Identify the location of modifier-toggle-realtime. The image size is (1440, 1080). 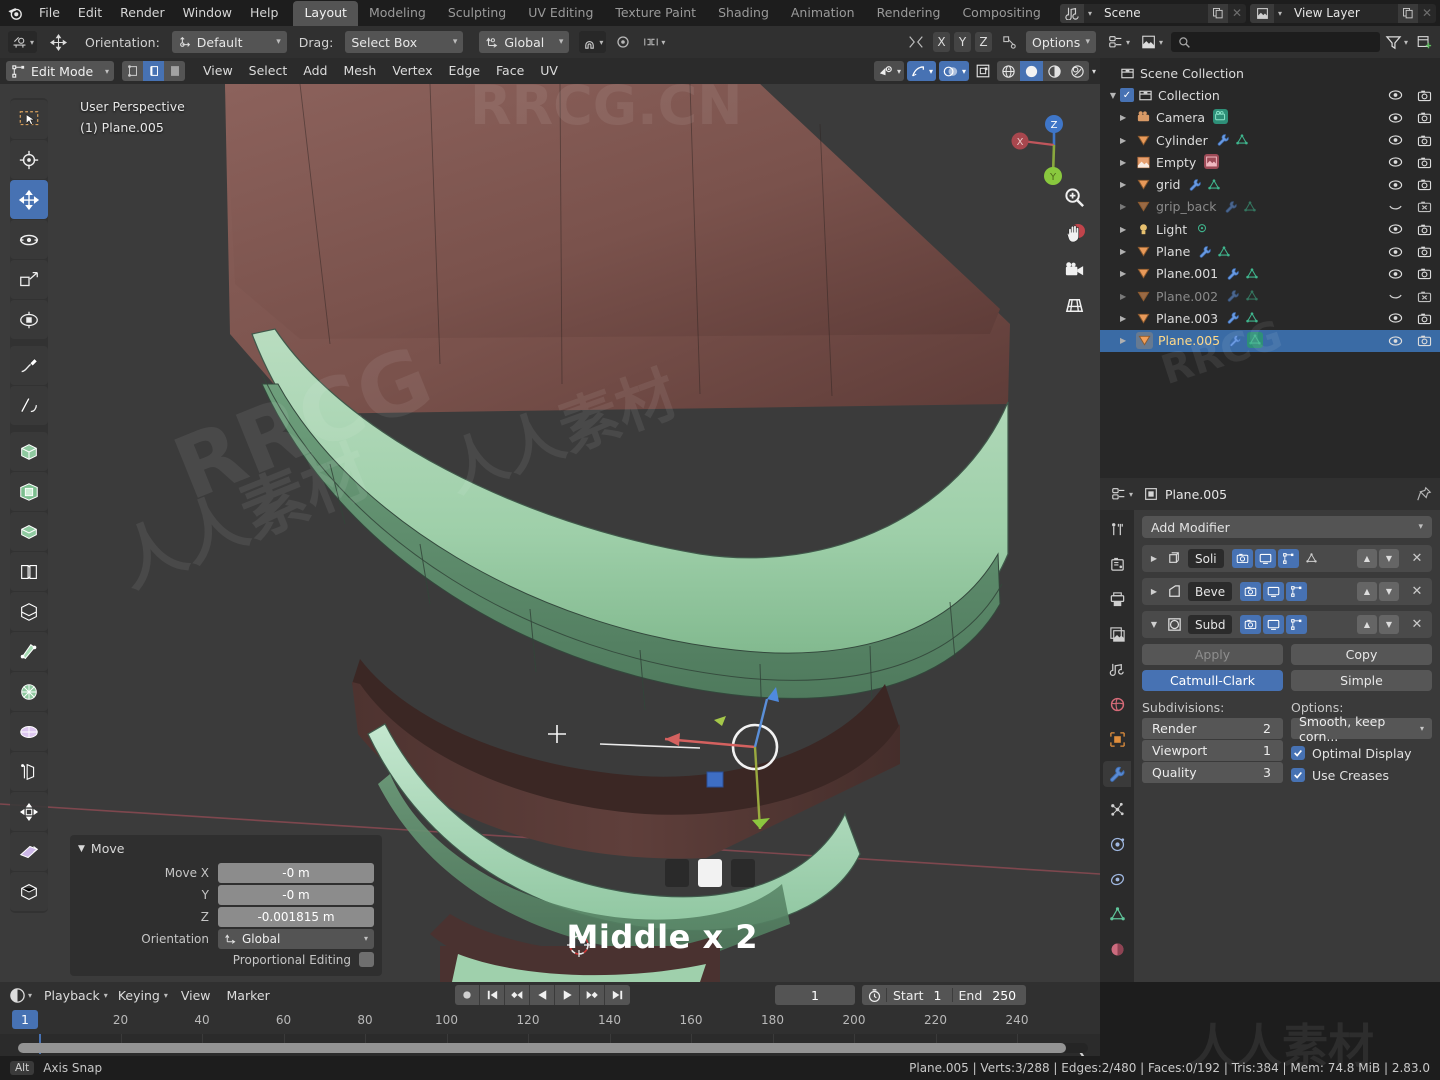
(1265, 558).